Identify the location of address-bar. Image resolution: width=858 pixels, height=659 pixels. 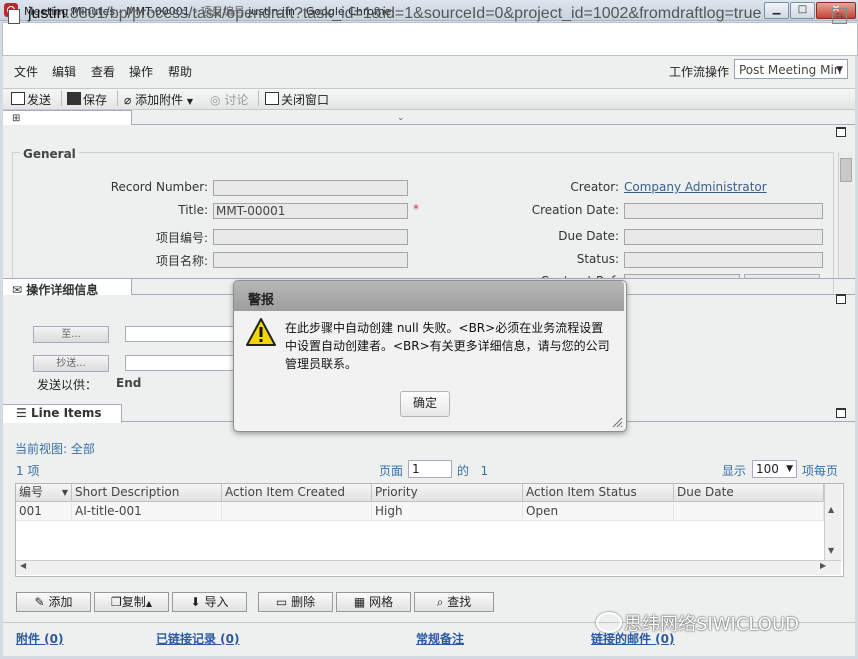
(430, 39).